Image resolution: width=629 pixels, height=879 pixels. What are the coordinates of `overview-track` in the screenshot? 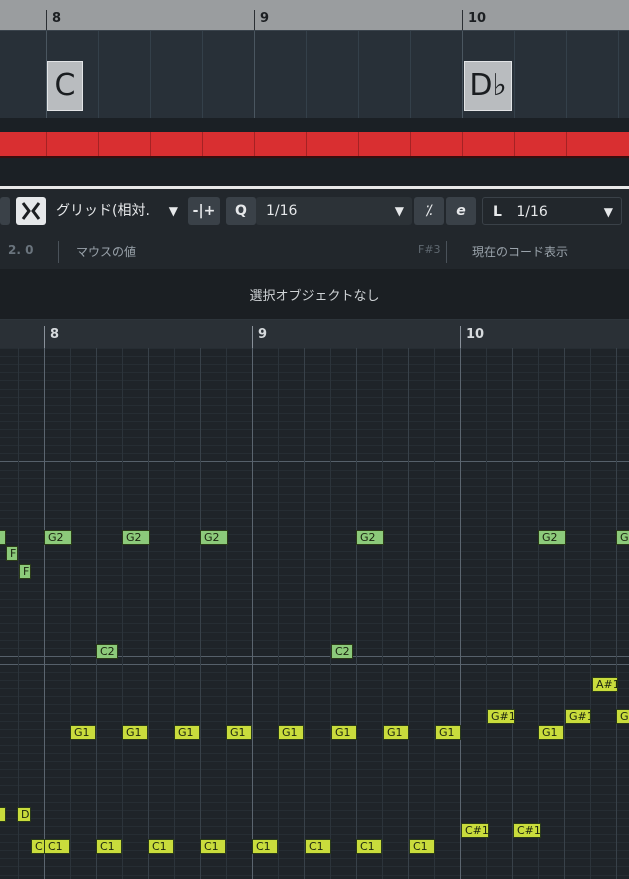 It's located at (314, 152).